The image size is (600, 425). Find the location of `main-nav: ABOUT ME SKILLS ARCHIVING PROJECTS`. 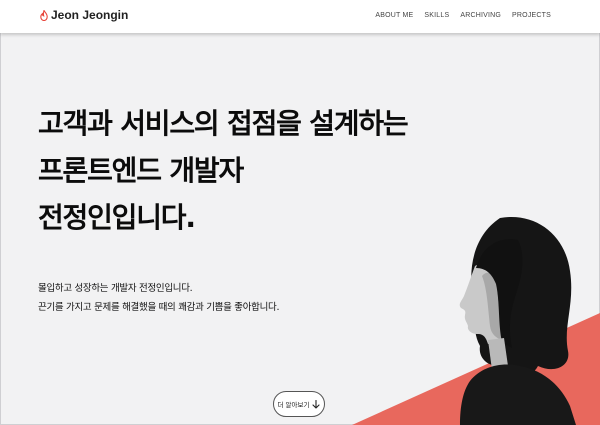

main-nav: ABOUT ME SKILLS ARCHIVING PROJECTS is located at coordinates (463, 15).